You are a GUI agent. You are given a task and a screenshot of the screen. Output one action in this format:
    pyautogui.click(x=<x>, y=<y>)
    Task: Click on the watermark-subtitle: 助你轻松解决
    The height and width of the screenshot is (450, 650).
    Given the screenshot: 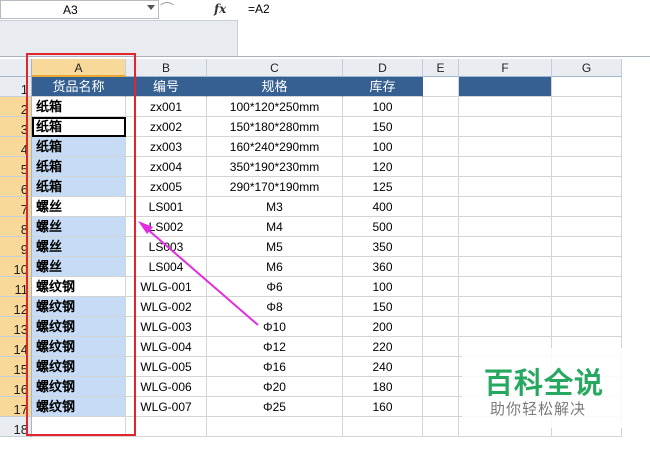 What is the action you would take?
    pyautogui.click(x=538, y=409)
    